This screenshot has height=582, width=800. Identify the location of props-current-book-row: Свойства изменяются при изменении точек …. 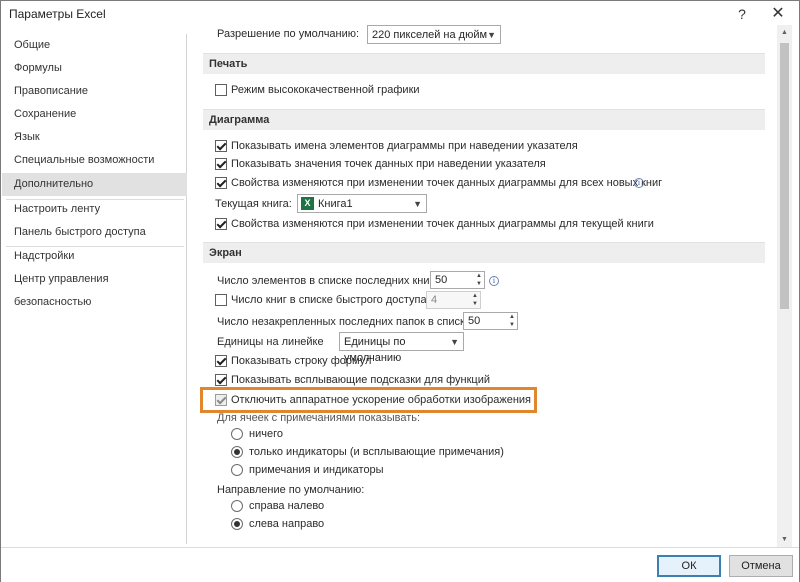
(485, 224).